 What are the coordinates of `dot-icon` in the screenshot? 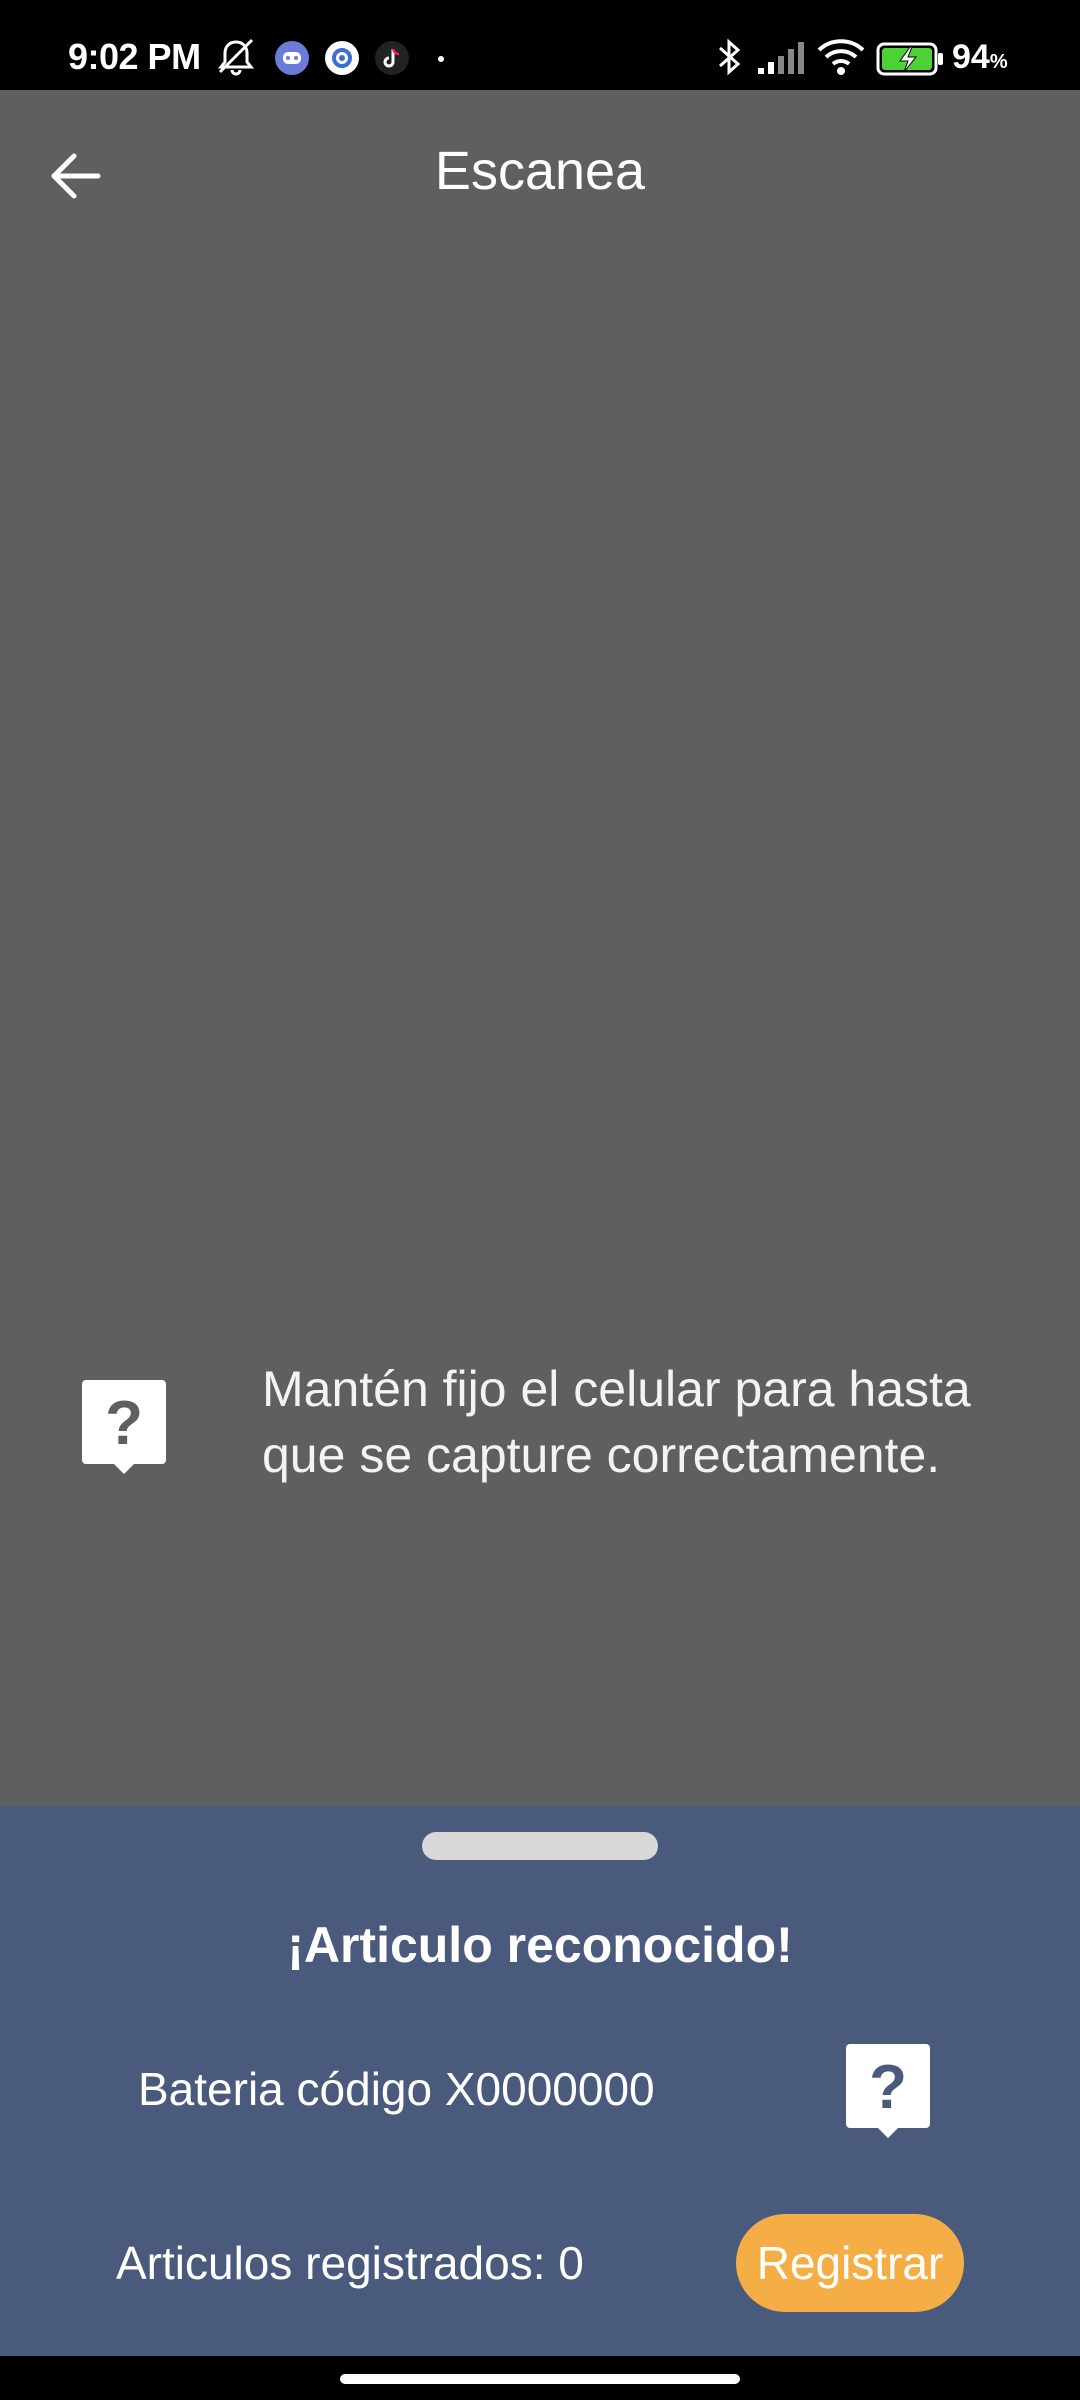 It's located at (441, 59).